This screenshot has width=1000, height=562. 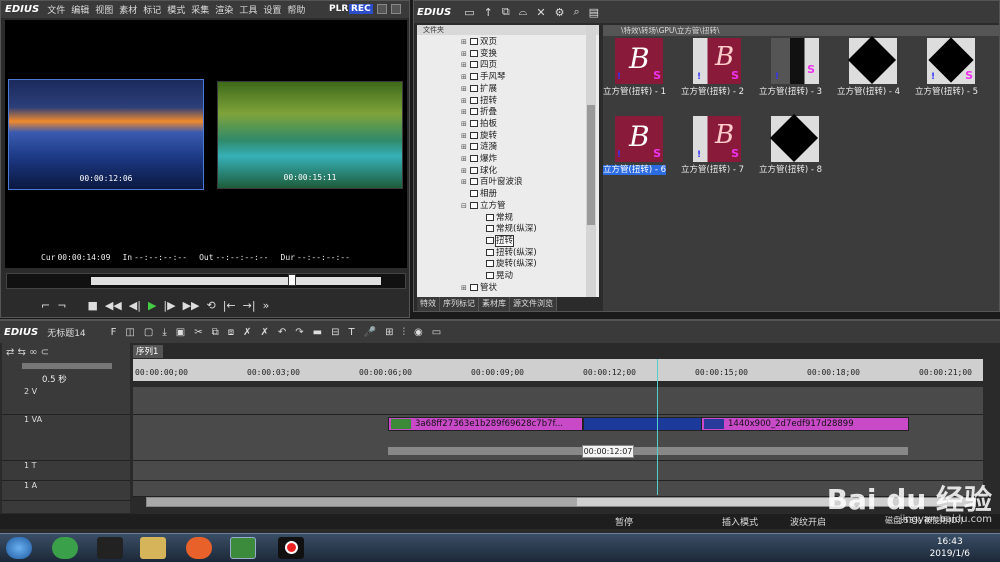 What do you see at coordinates (110, 548) in the screenshot?
I see `qq-icon` at bounding box center [110, 548].